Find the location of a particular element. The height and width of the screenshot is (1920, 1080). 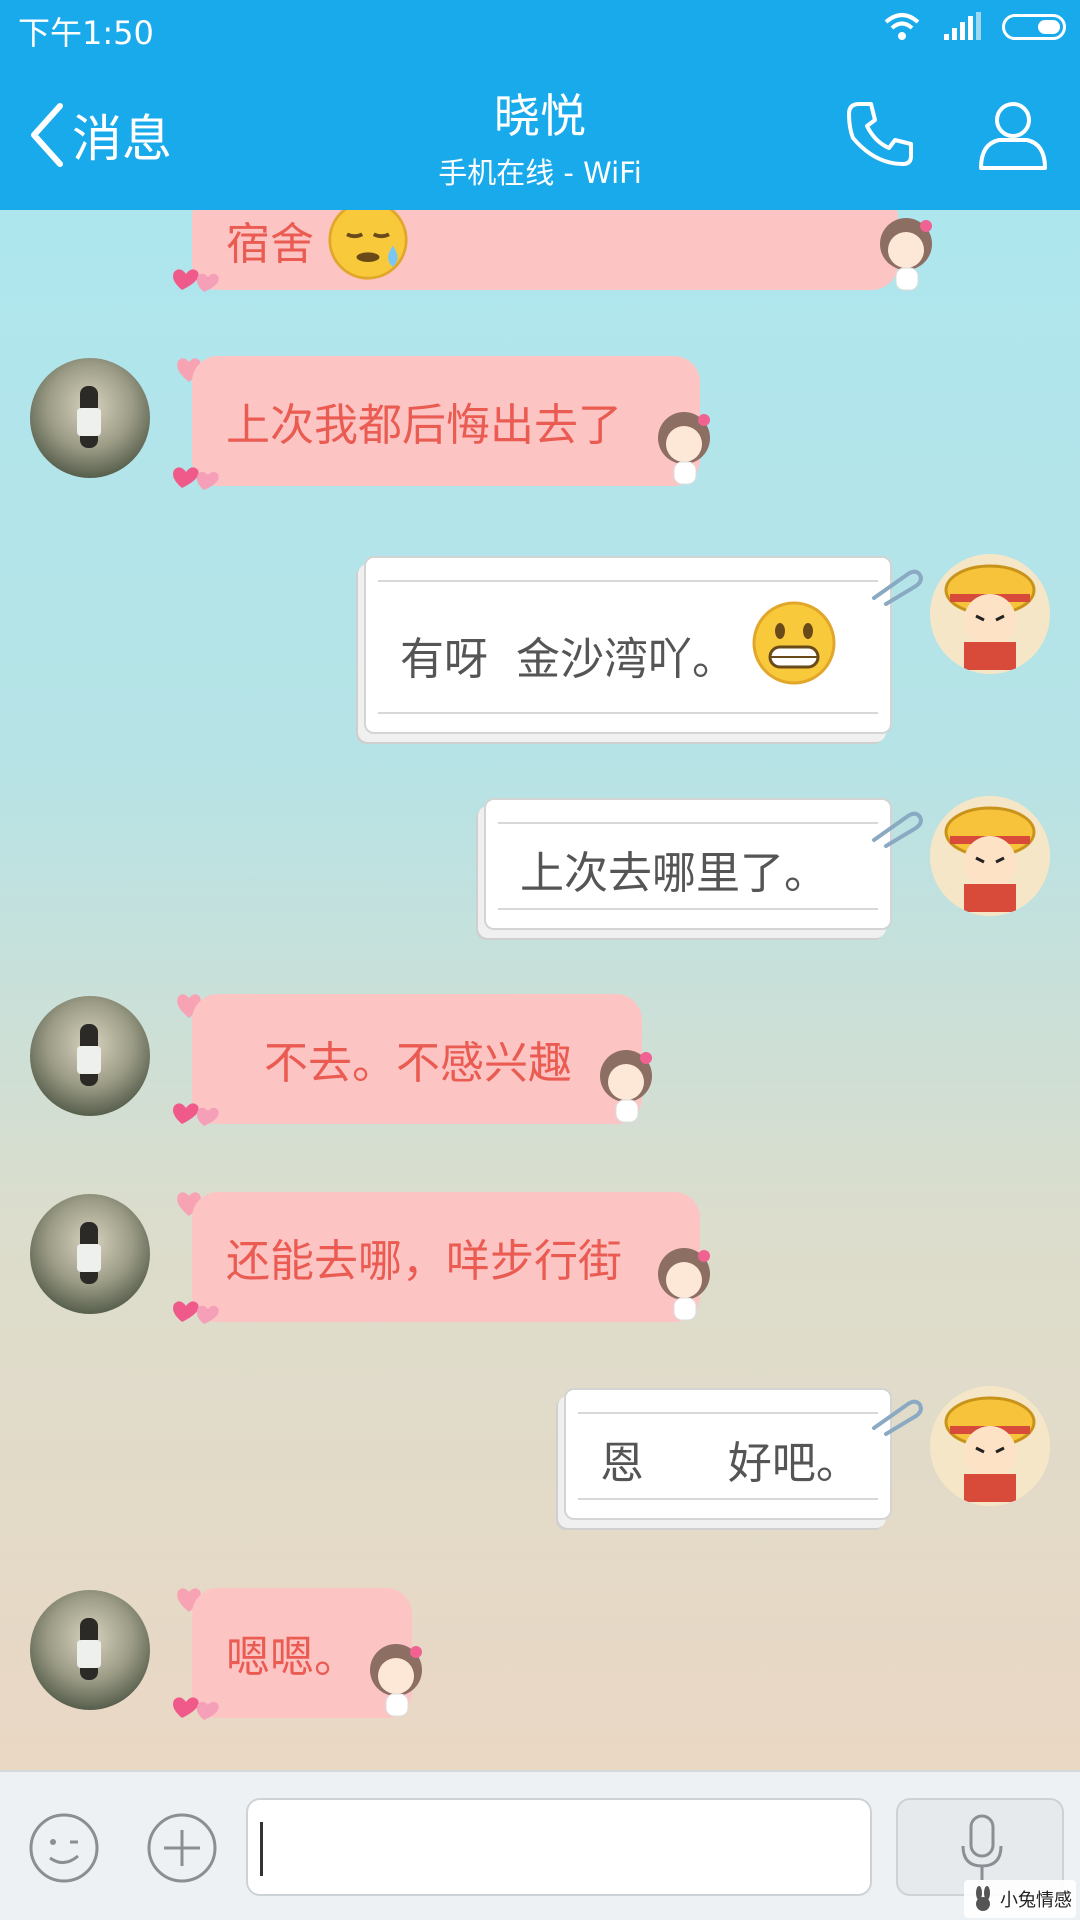

add-more-button is located at coordinates (182, 1848).